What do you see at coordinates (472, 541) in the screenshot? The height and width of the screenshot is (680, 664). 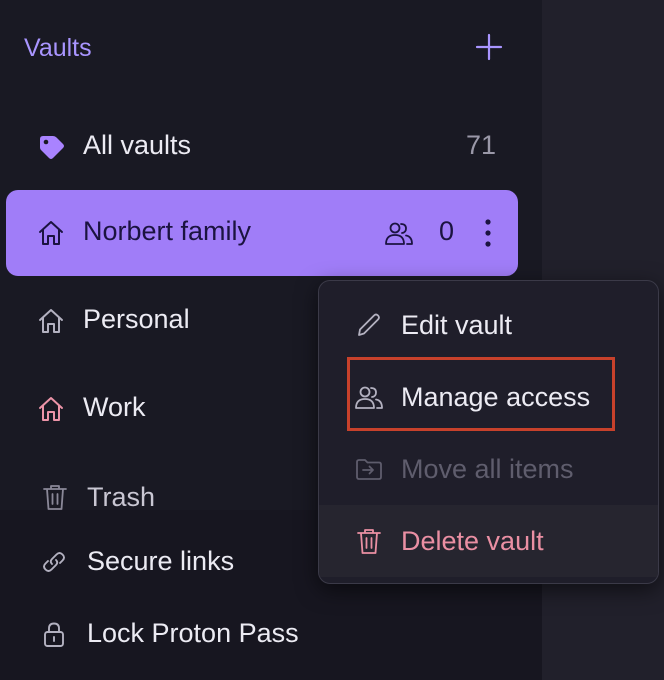 I see `menu-item-label: Delete vault` at bounding box center [472, 541].